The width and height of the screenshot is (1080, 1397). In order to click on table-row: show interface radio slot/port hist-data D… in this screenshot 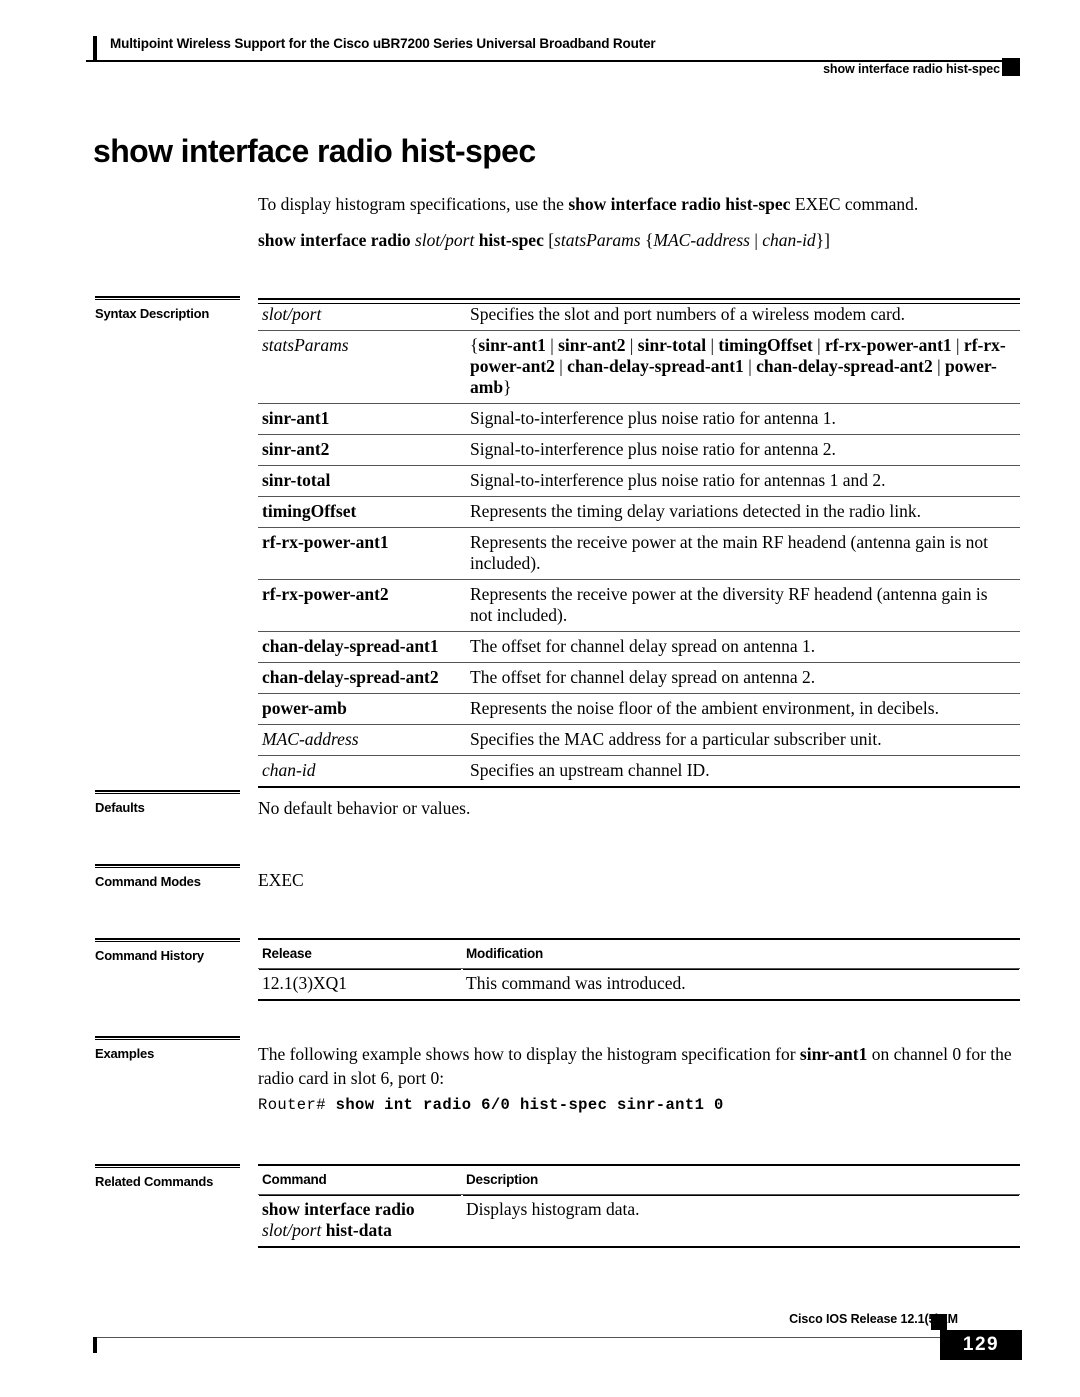, I will do `click(639, 1221)`.